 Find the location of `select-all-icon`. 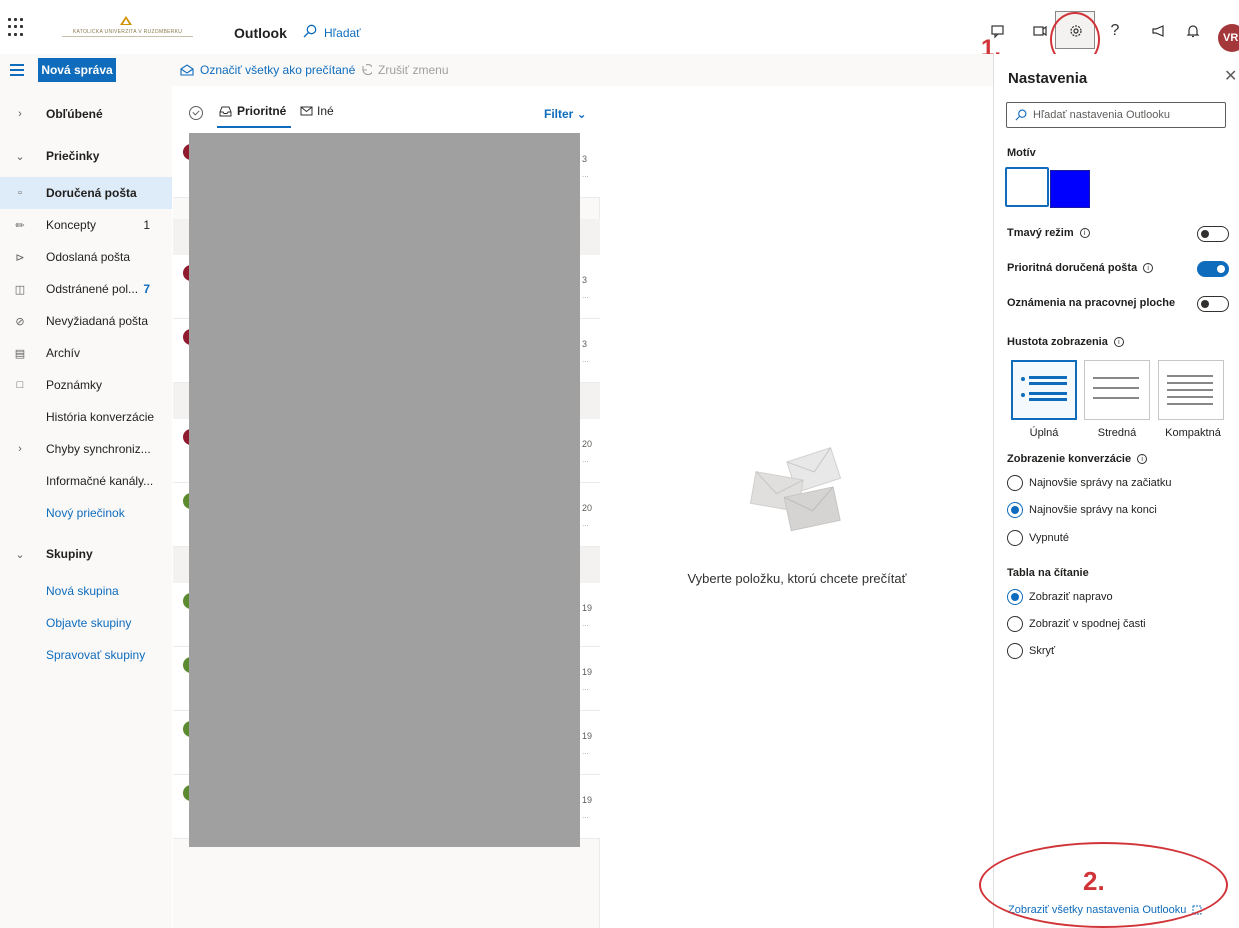

select-all-icon is located at coordinates (196, 113).